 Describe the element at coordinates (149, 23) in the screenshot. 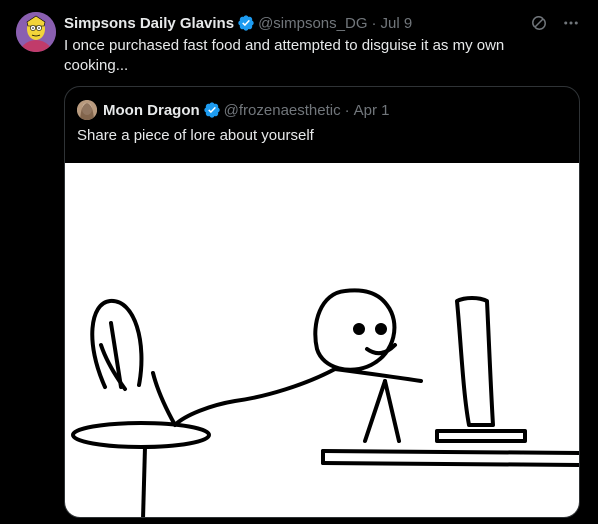

I see `author-name: Simpsons Daily Glavins` at that location.